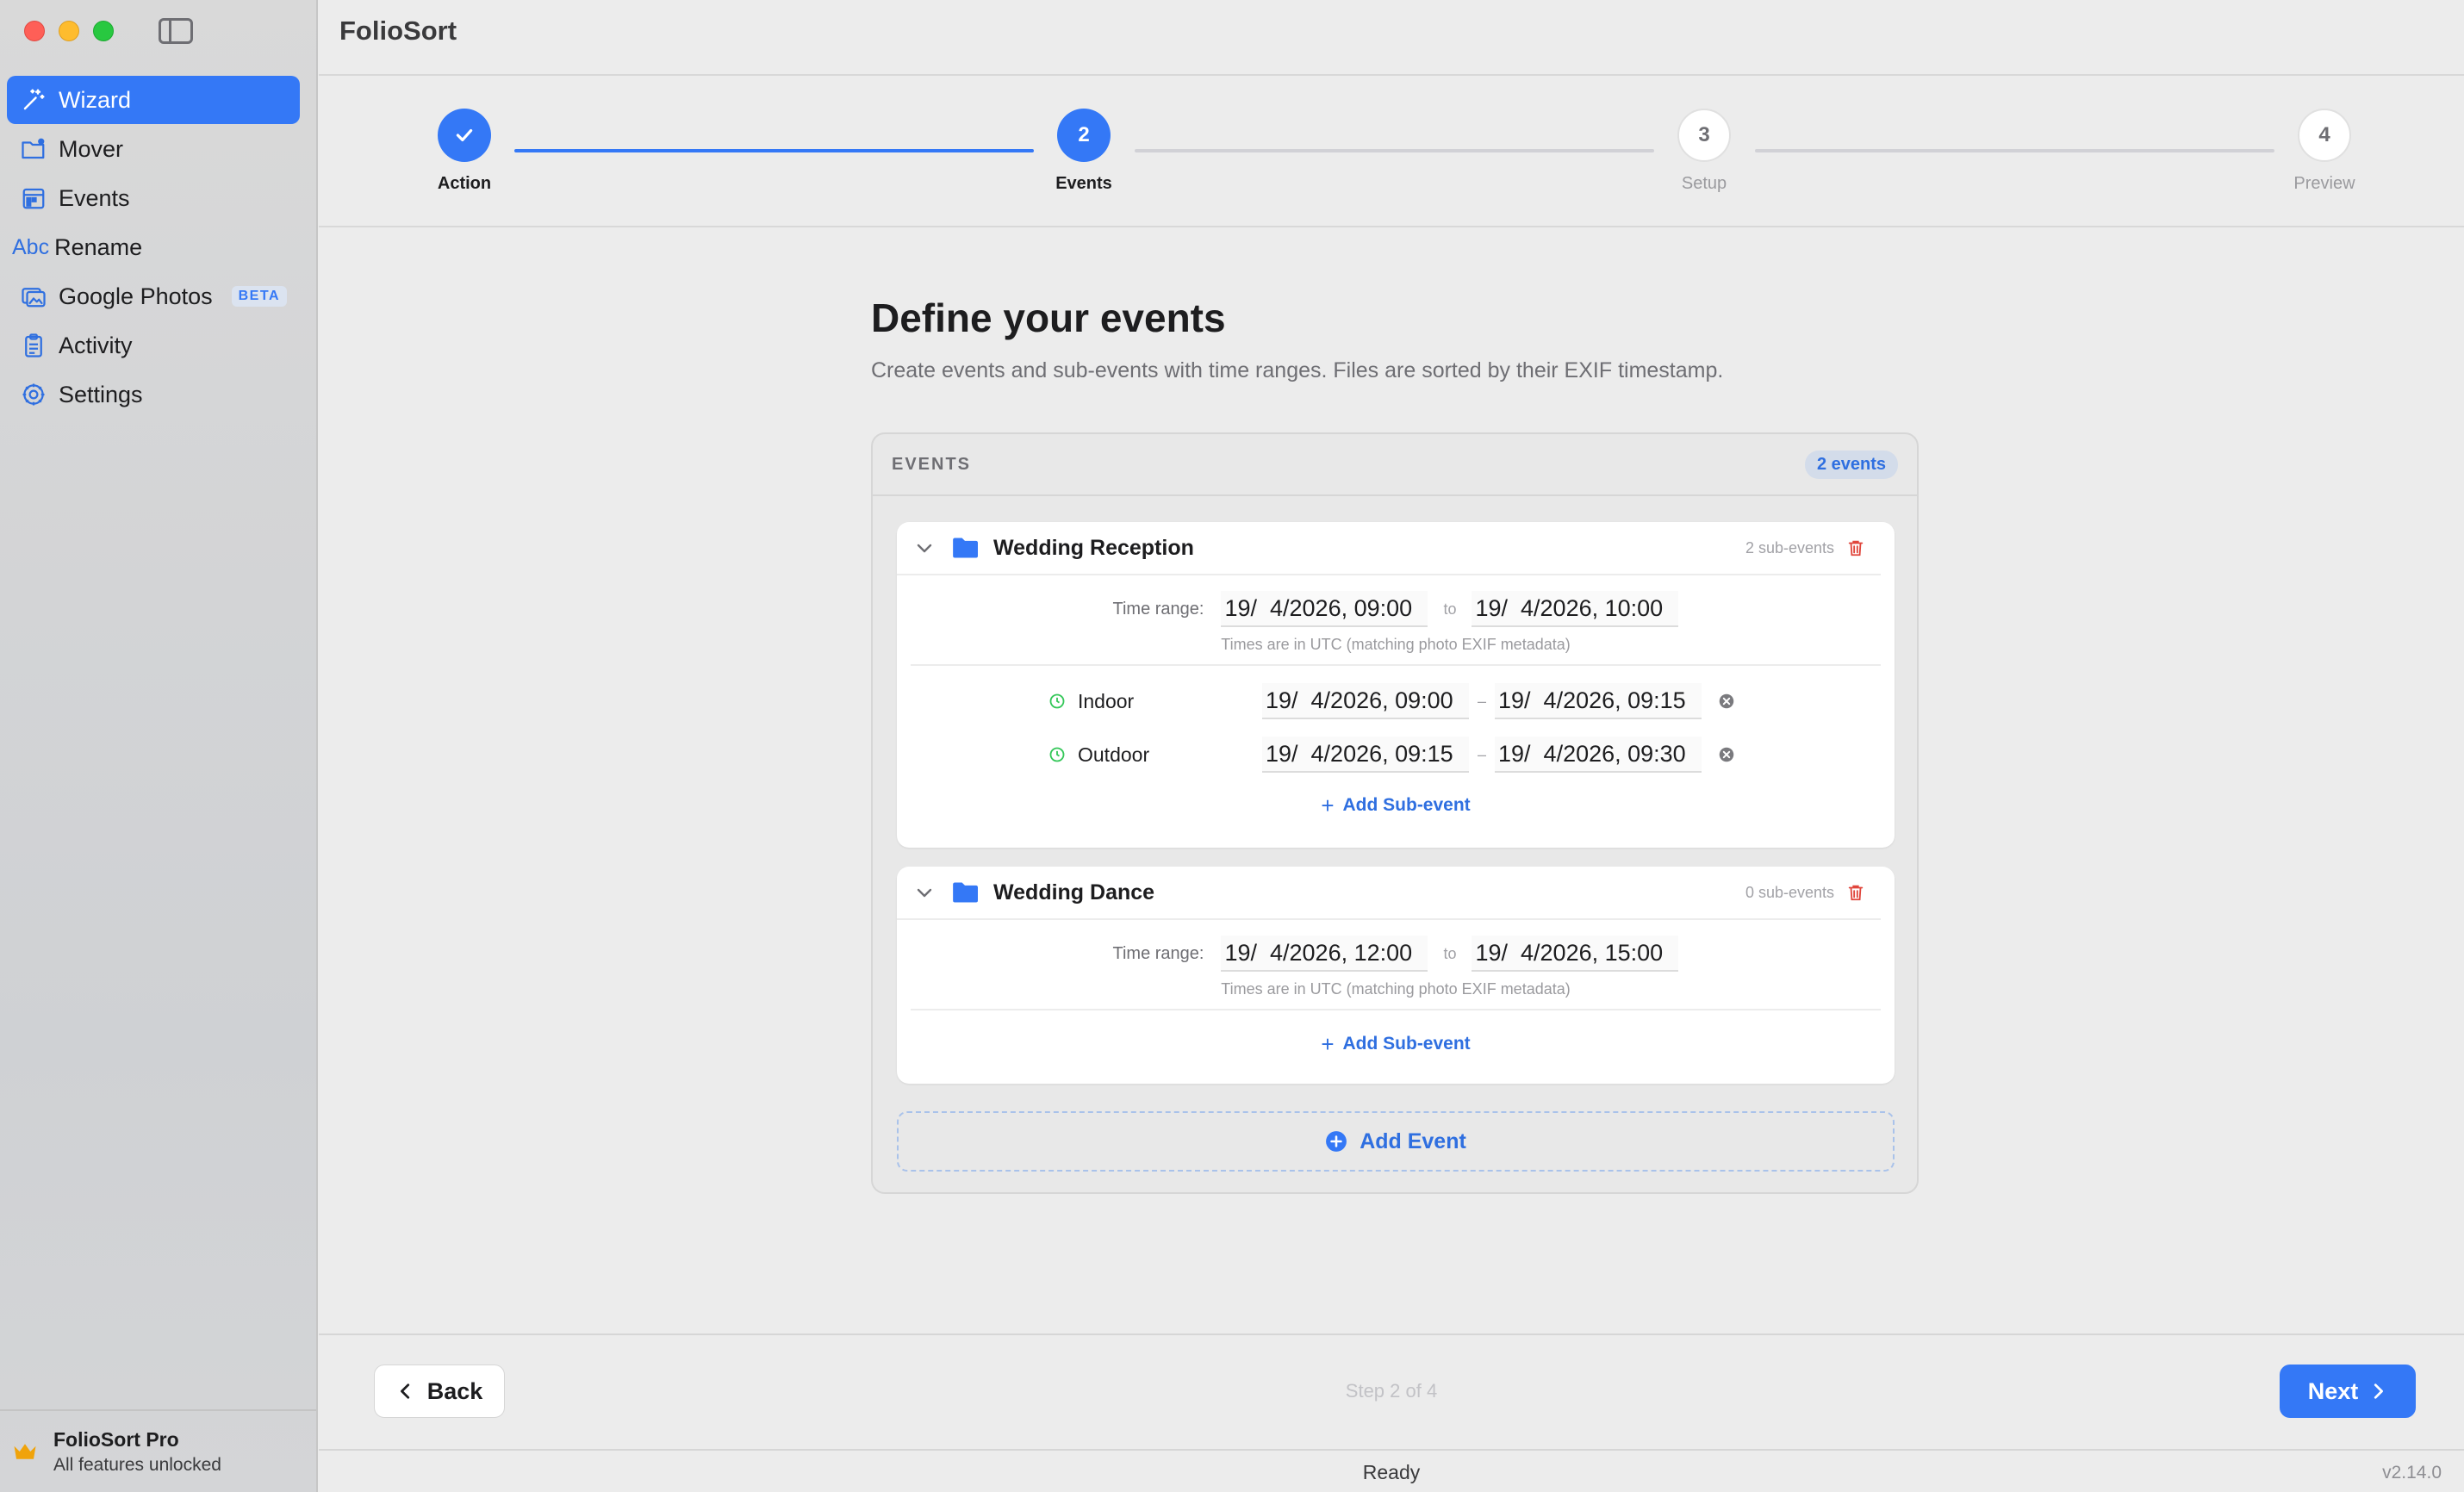 This screenshot has width=2464, height=1492. Describe the element at coordinates (101, 394) in the screenshot. I see `sidebar-item-label: Settings` at that location.